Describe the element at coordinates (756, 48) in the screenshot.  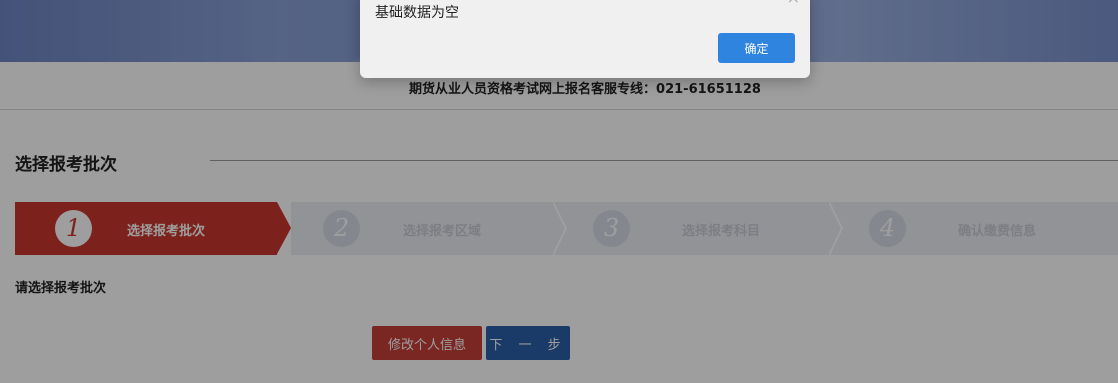
I see `dialog-ok-button: 确定` at that location.